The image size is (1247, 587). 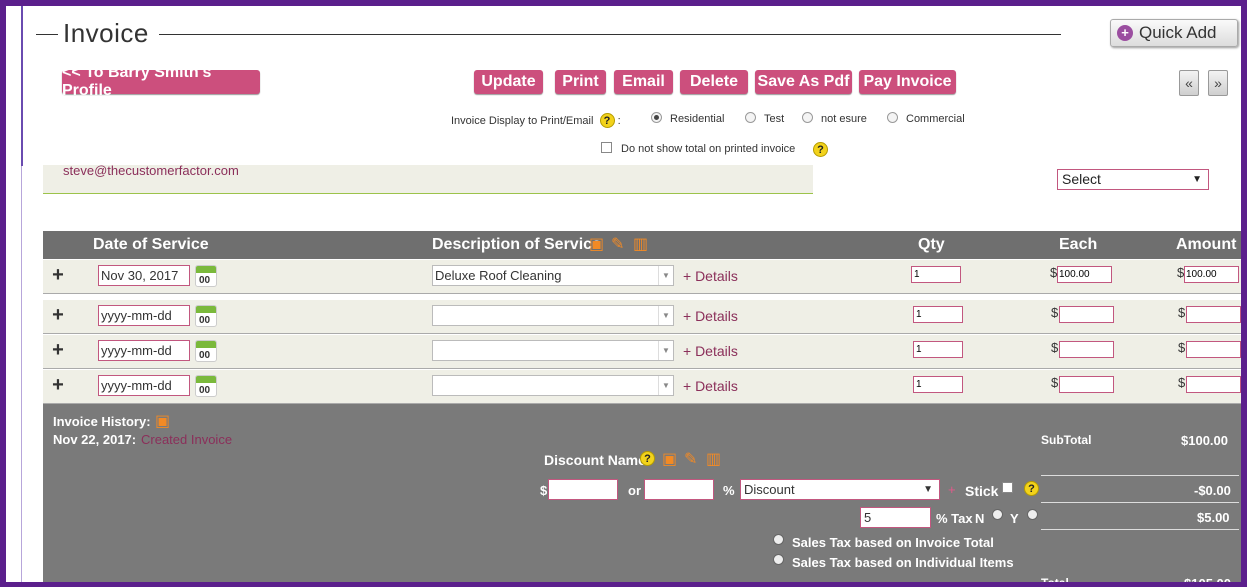 I want to click on add-item-icon: ▣, so click(x=596, y=244).